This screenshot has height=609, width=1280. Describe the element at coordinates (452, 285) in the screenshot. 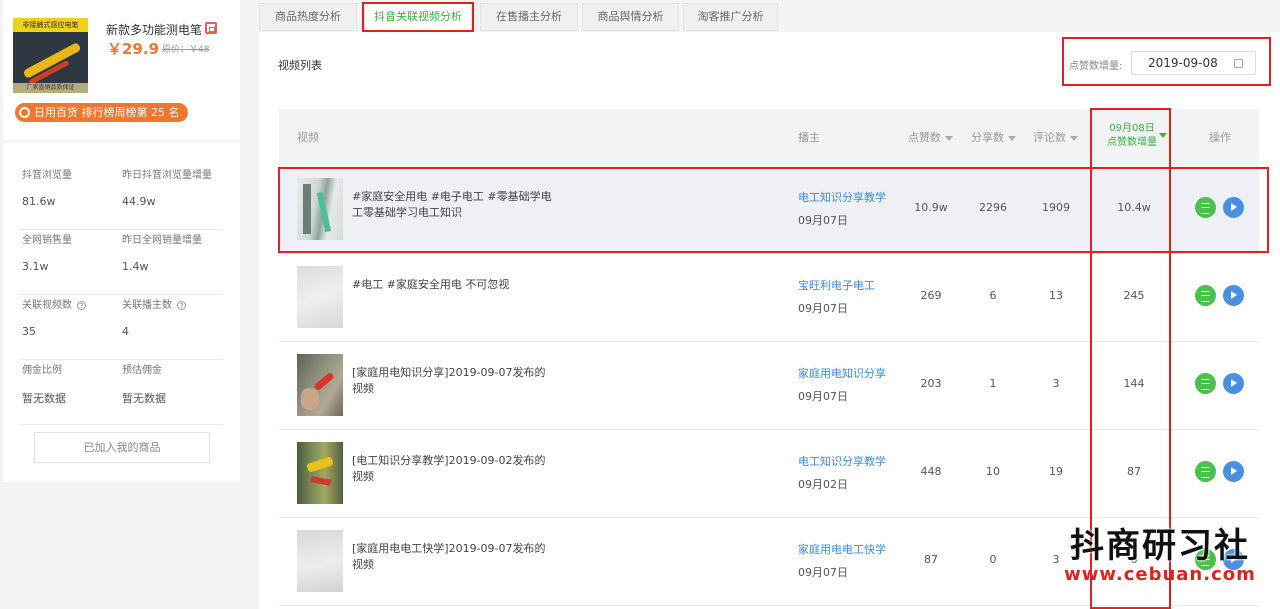

I see `video-title: #电工 #家庭安全用电 不可忽视` at that location.